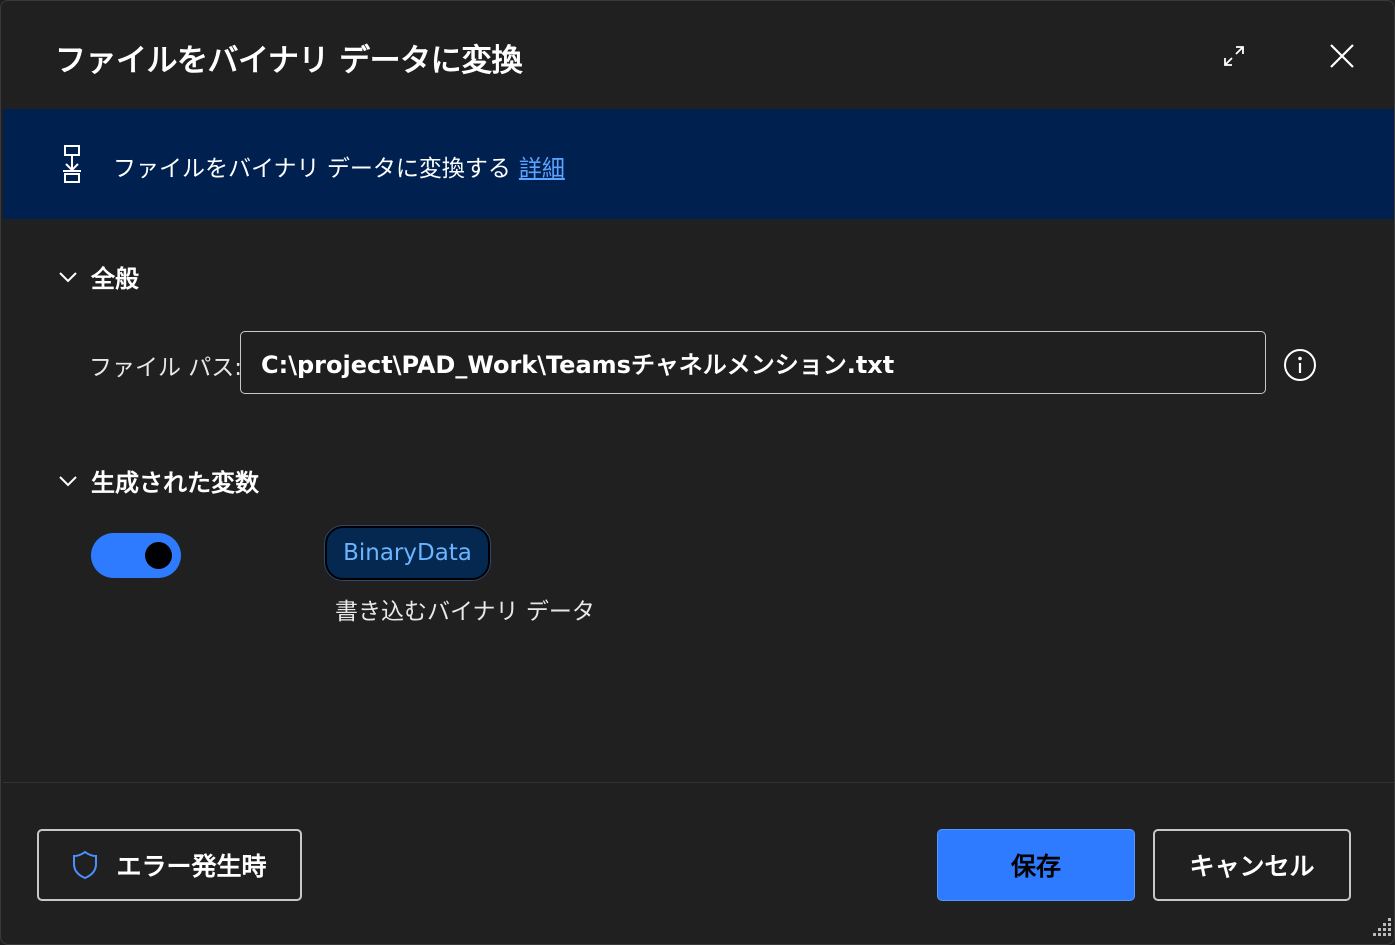 Image resolution: width=1395 pixels, height=945 pixels. I want to click on toggle-knob, so click(158, 555).